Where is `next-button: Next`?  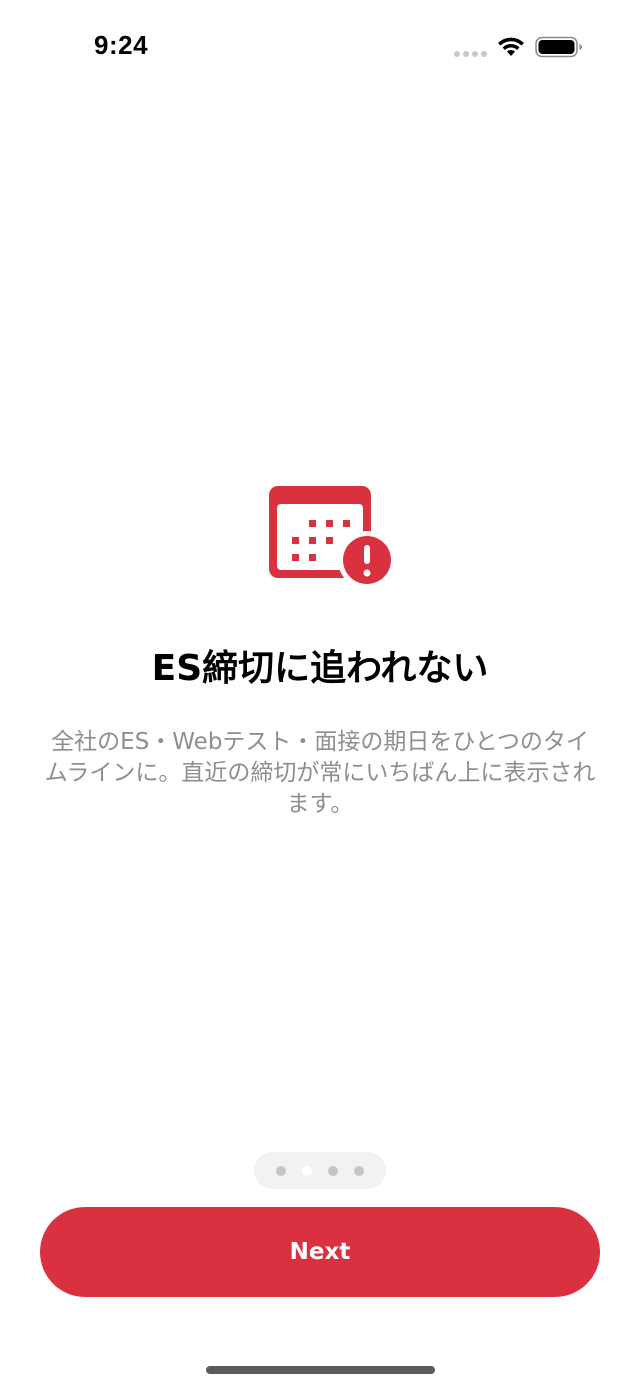 next-button: Next is located at coordinates (320, 1252).